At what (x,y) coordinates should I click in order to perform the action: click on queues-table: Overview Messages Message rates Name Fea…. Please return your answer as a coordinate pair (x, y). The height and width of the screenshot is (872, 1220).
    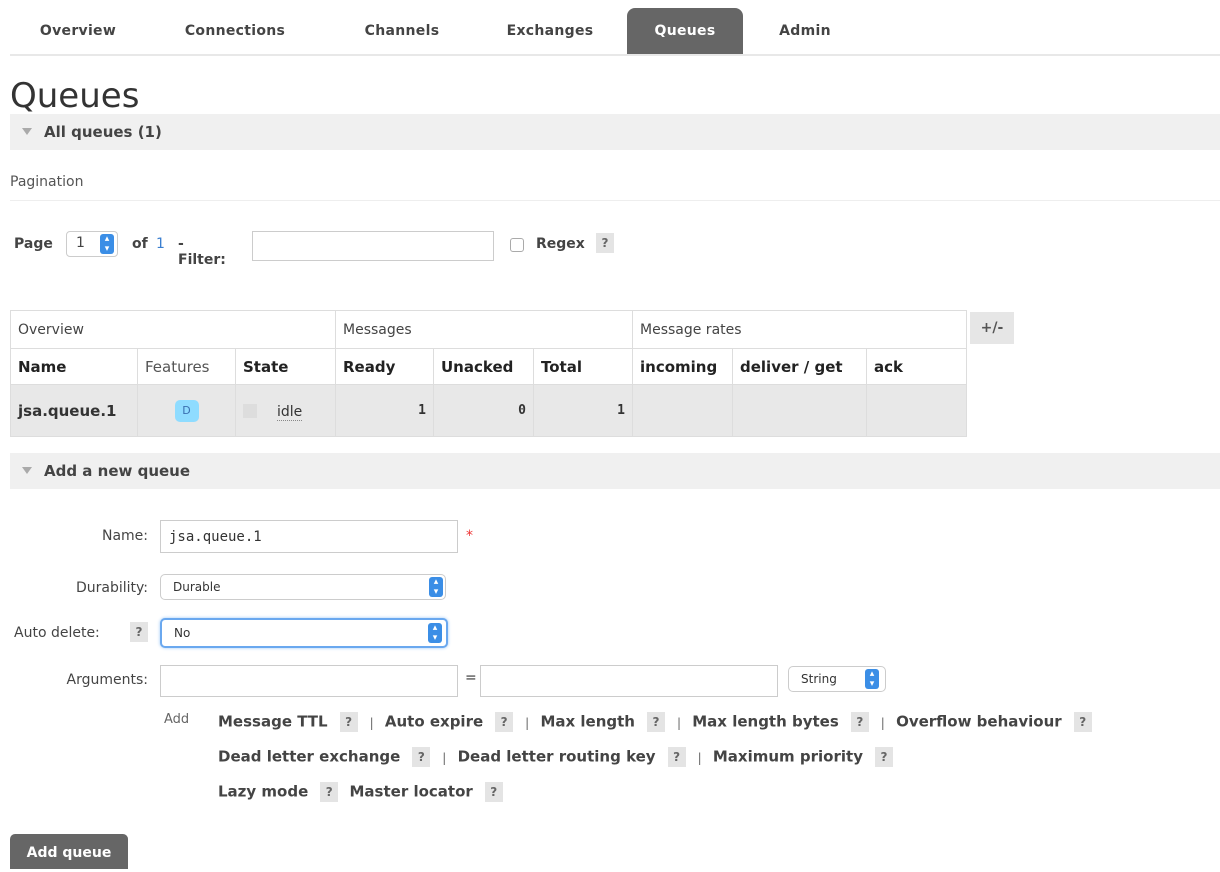
    Looking at the image, I should click on (488, 373).